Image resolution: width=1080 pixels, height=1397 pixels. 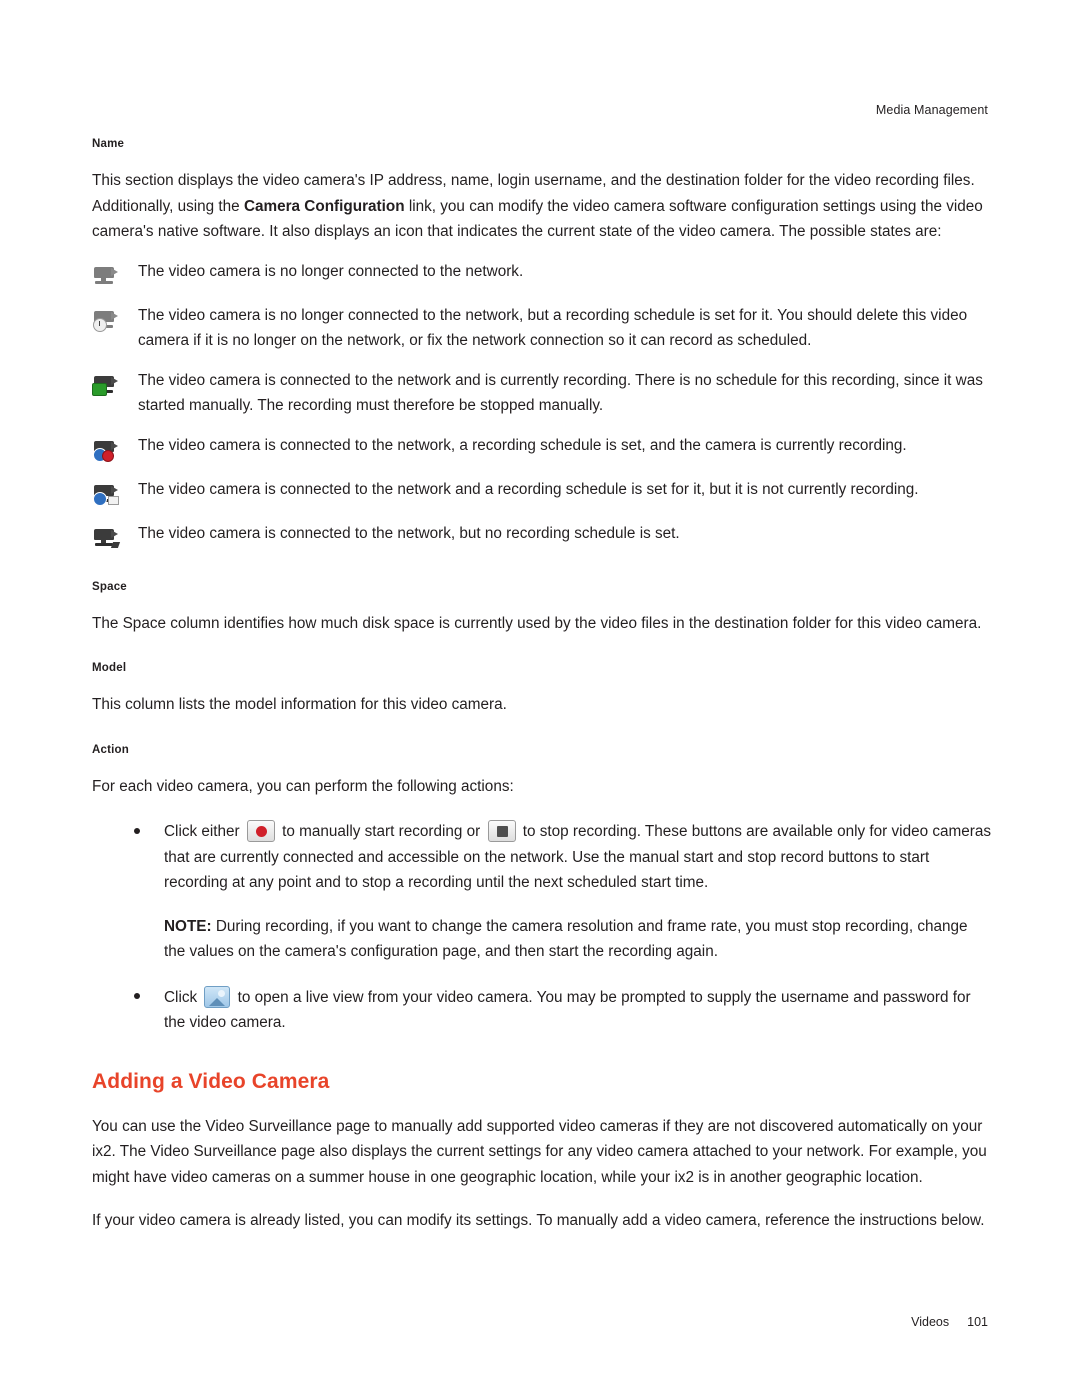 What do you see at coordinates (381, 831) in the screenshot?
I see `bullet1-part2: to manually start recording or` at bounding box center [381, 831].